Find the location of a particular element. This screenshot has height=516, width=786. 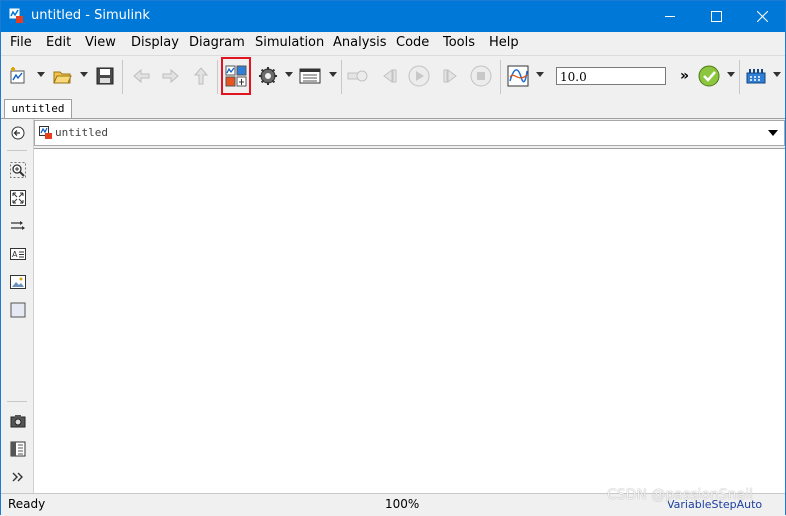

save-button is located at coordinates (105, 76).